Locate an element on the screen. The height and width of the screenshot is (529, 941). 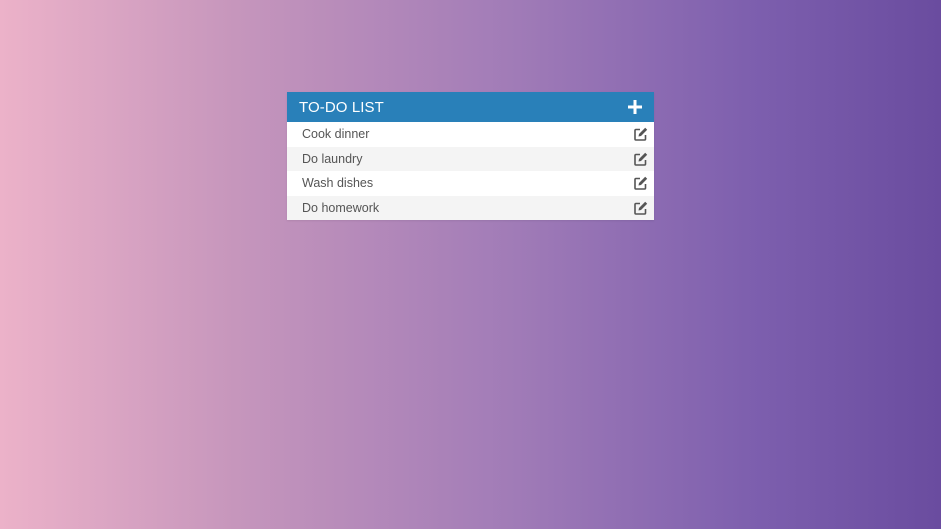
list-item: Wash dishes is located at coordinates (470, 183).